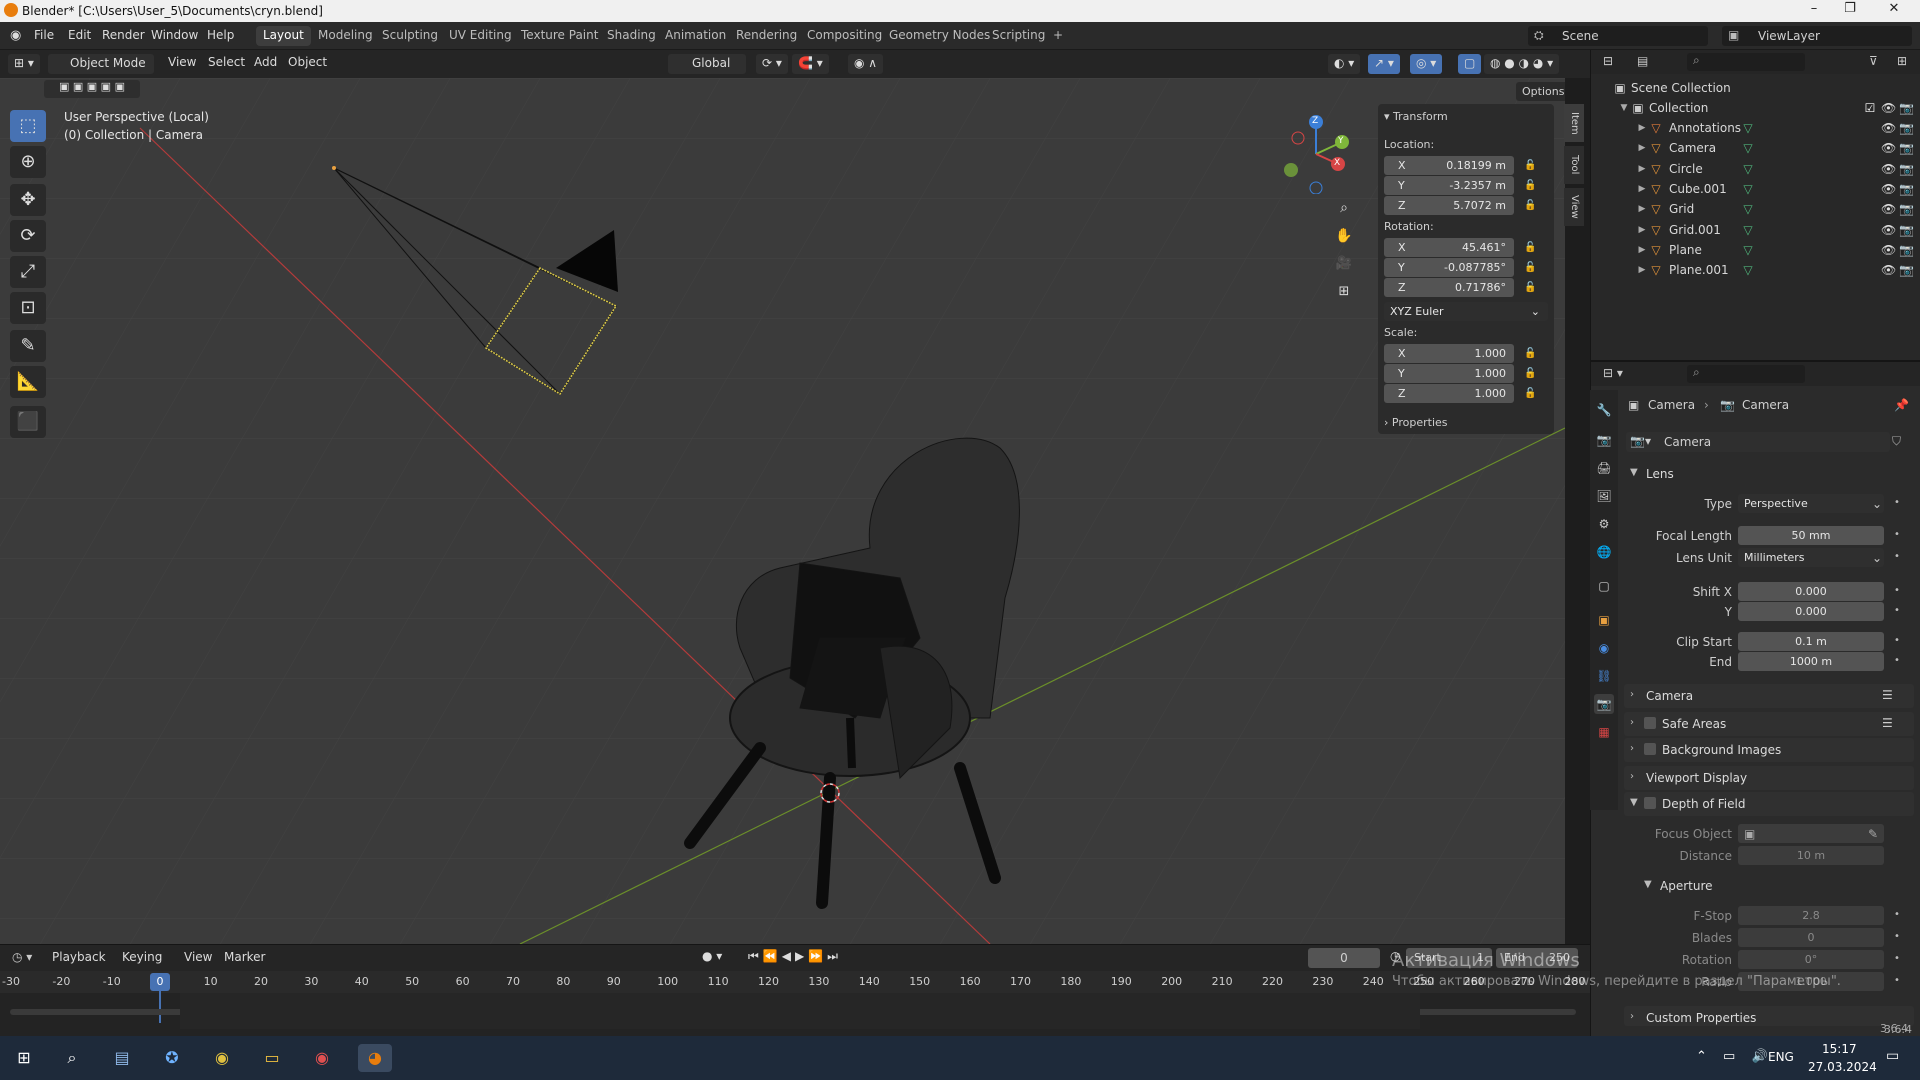 The image size is (1920, 1080). What do you see at coordinates (222, 1058) in the screenshot?
I see `chrome-icon: ◉` at bounding box center [222, 1058].